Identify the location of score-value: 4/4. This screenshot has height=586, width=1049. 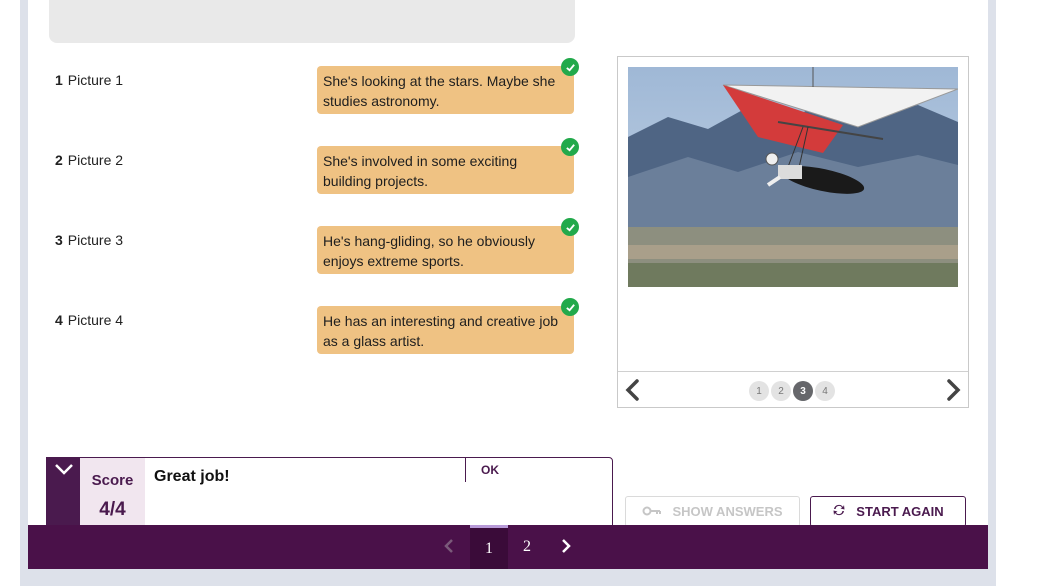
(112, 509).